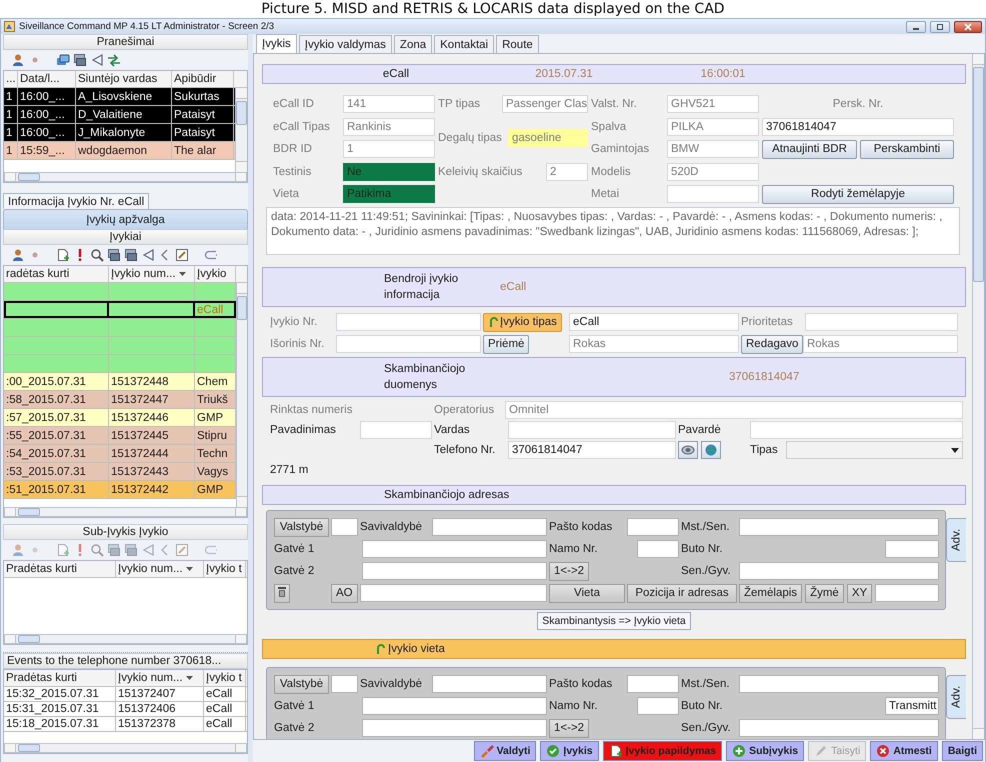 This screenshot has height=762, width=986. What do you see at coordinates (904, 751) in the screenshot?
I see `action-button: Atmesti` at bounding box center [904, 751].